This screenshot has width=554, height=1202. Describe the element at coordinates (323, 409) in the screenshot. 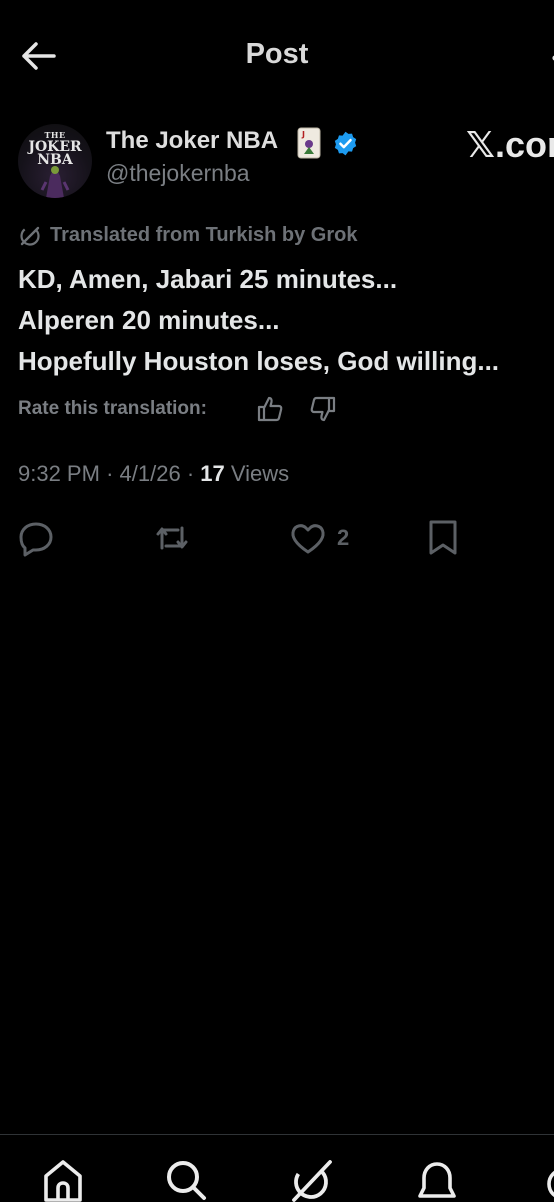

I see `thumbs-down-icon` at that location.